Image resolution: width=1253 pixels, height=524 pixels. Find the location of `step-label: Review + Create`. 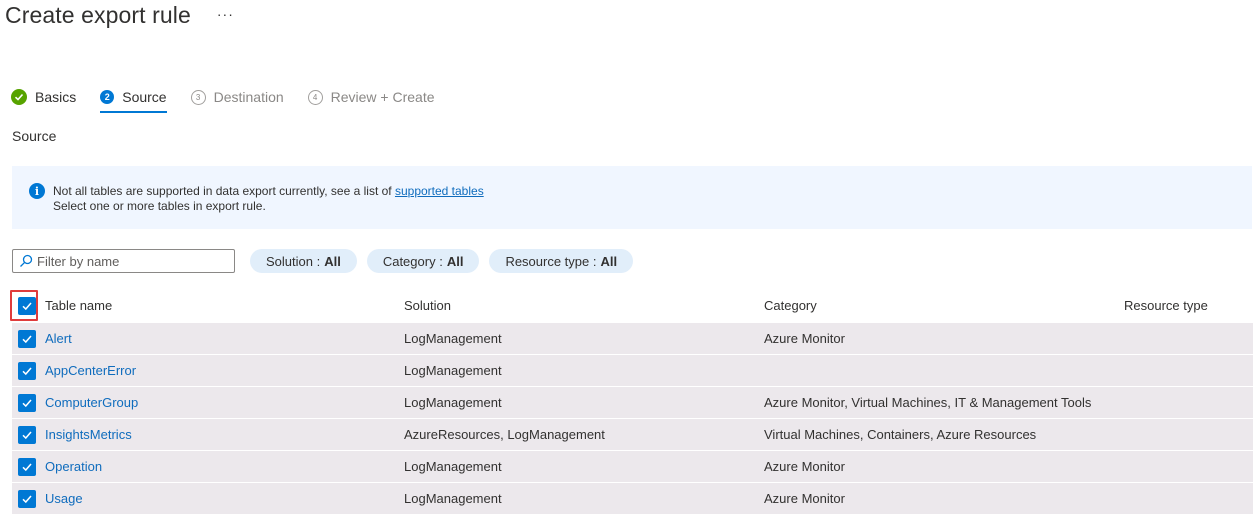

step-label: Review + Create is located at coordinates (382, 97).